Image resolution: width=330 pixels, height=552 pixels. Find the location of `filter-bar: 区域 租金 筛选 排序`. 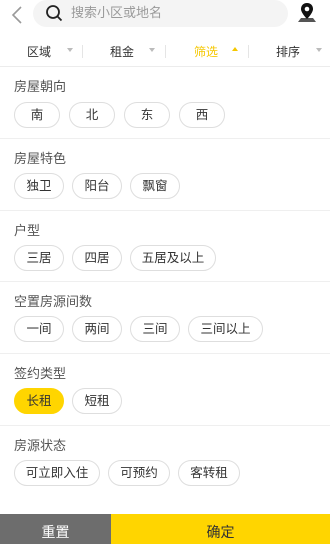

filter-bar: 区域 租金 筛选 排序 is located at coordinates (165, 51).